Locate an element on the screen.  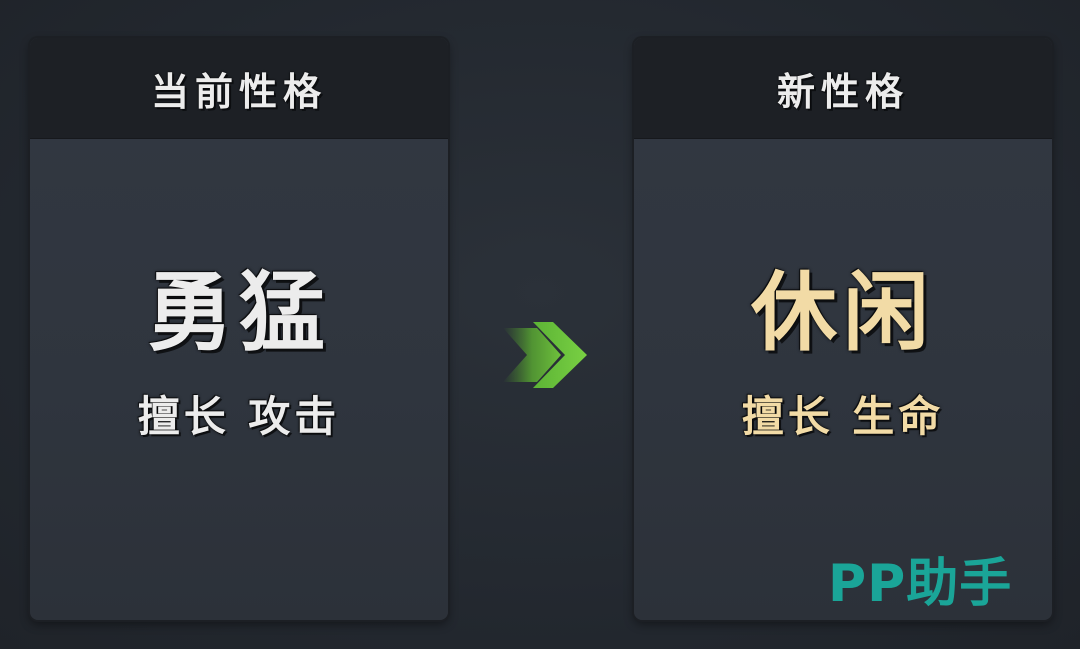
current-trait-header: 当前性格 is located at coordinates (239, 88).